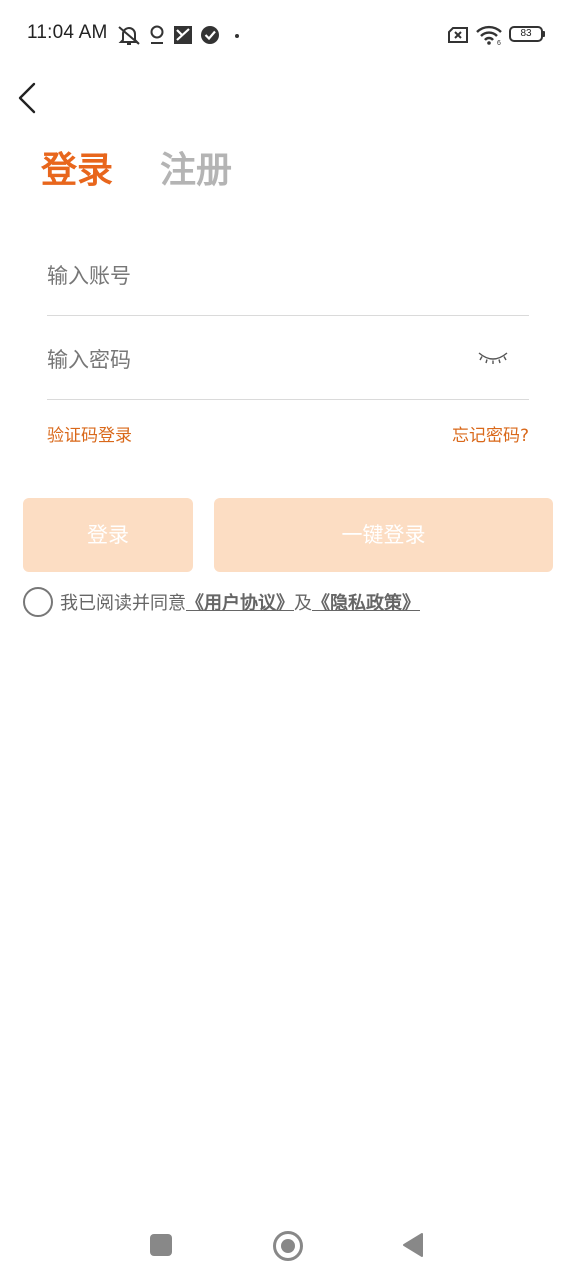 Image resolution: width=576 pixels, height=1280 pixels. Describe the element at coordinates (157, 34) in the screenshot. I see `location-icon` at that location.